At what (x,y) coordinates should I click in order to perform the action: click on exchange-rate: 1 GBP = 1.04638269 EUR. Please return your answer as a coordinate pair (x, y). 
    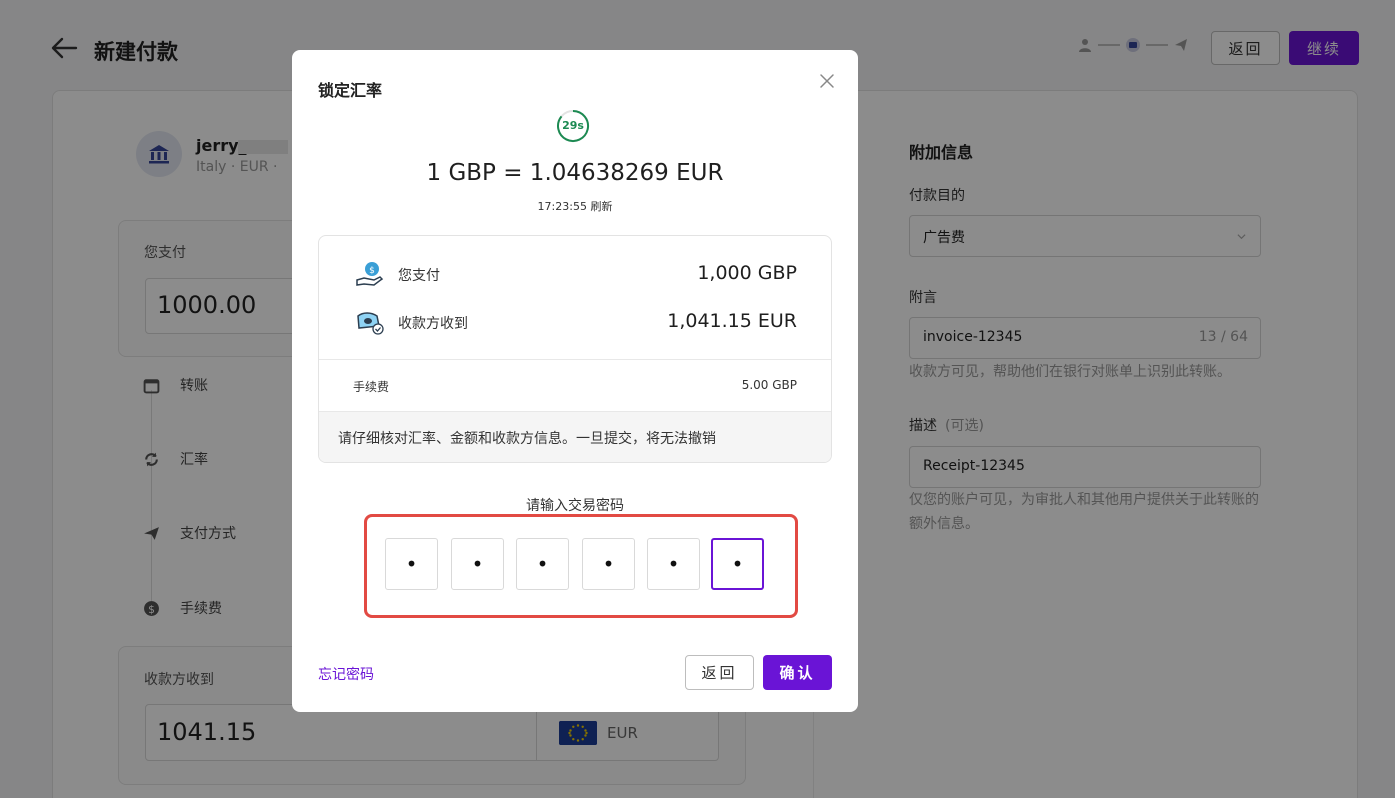
    Looking at the image, I should click on (575, 173).